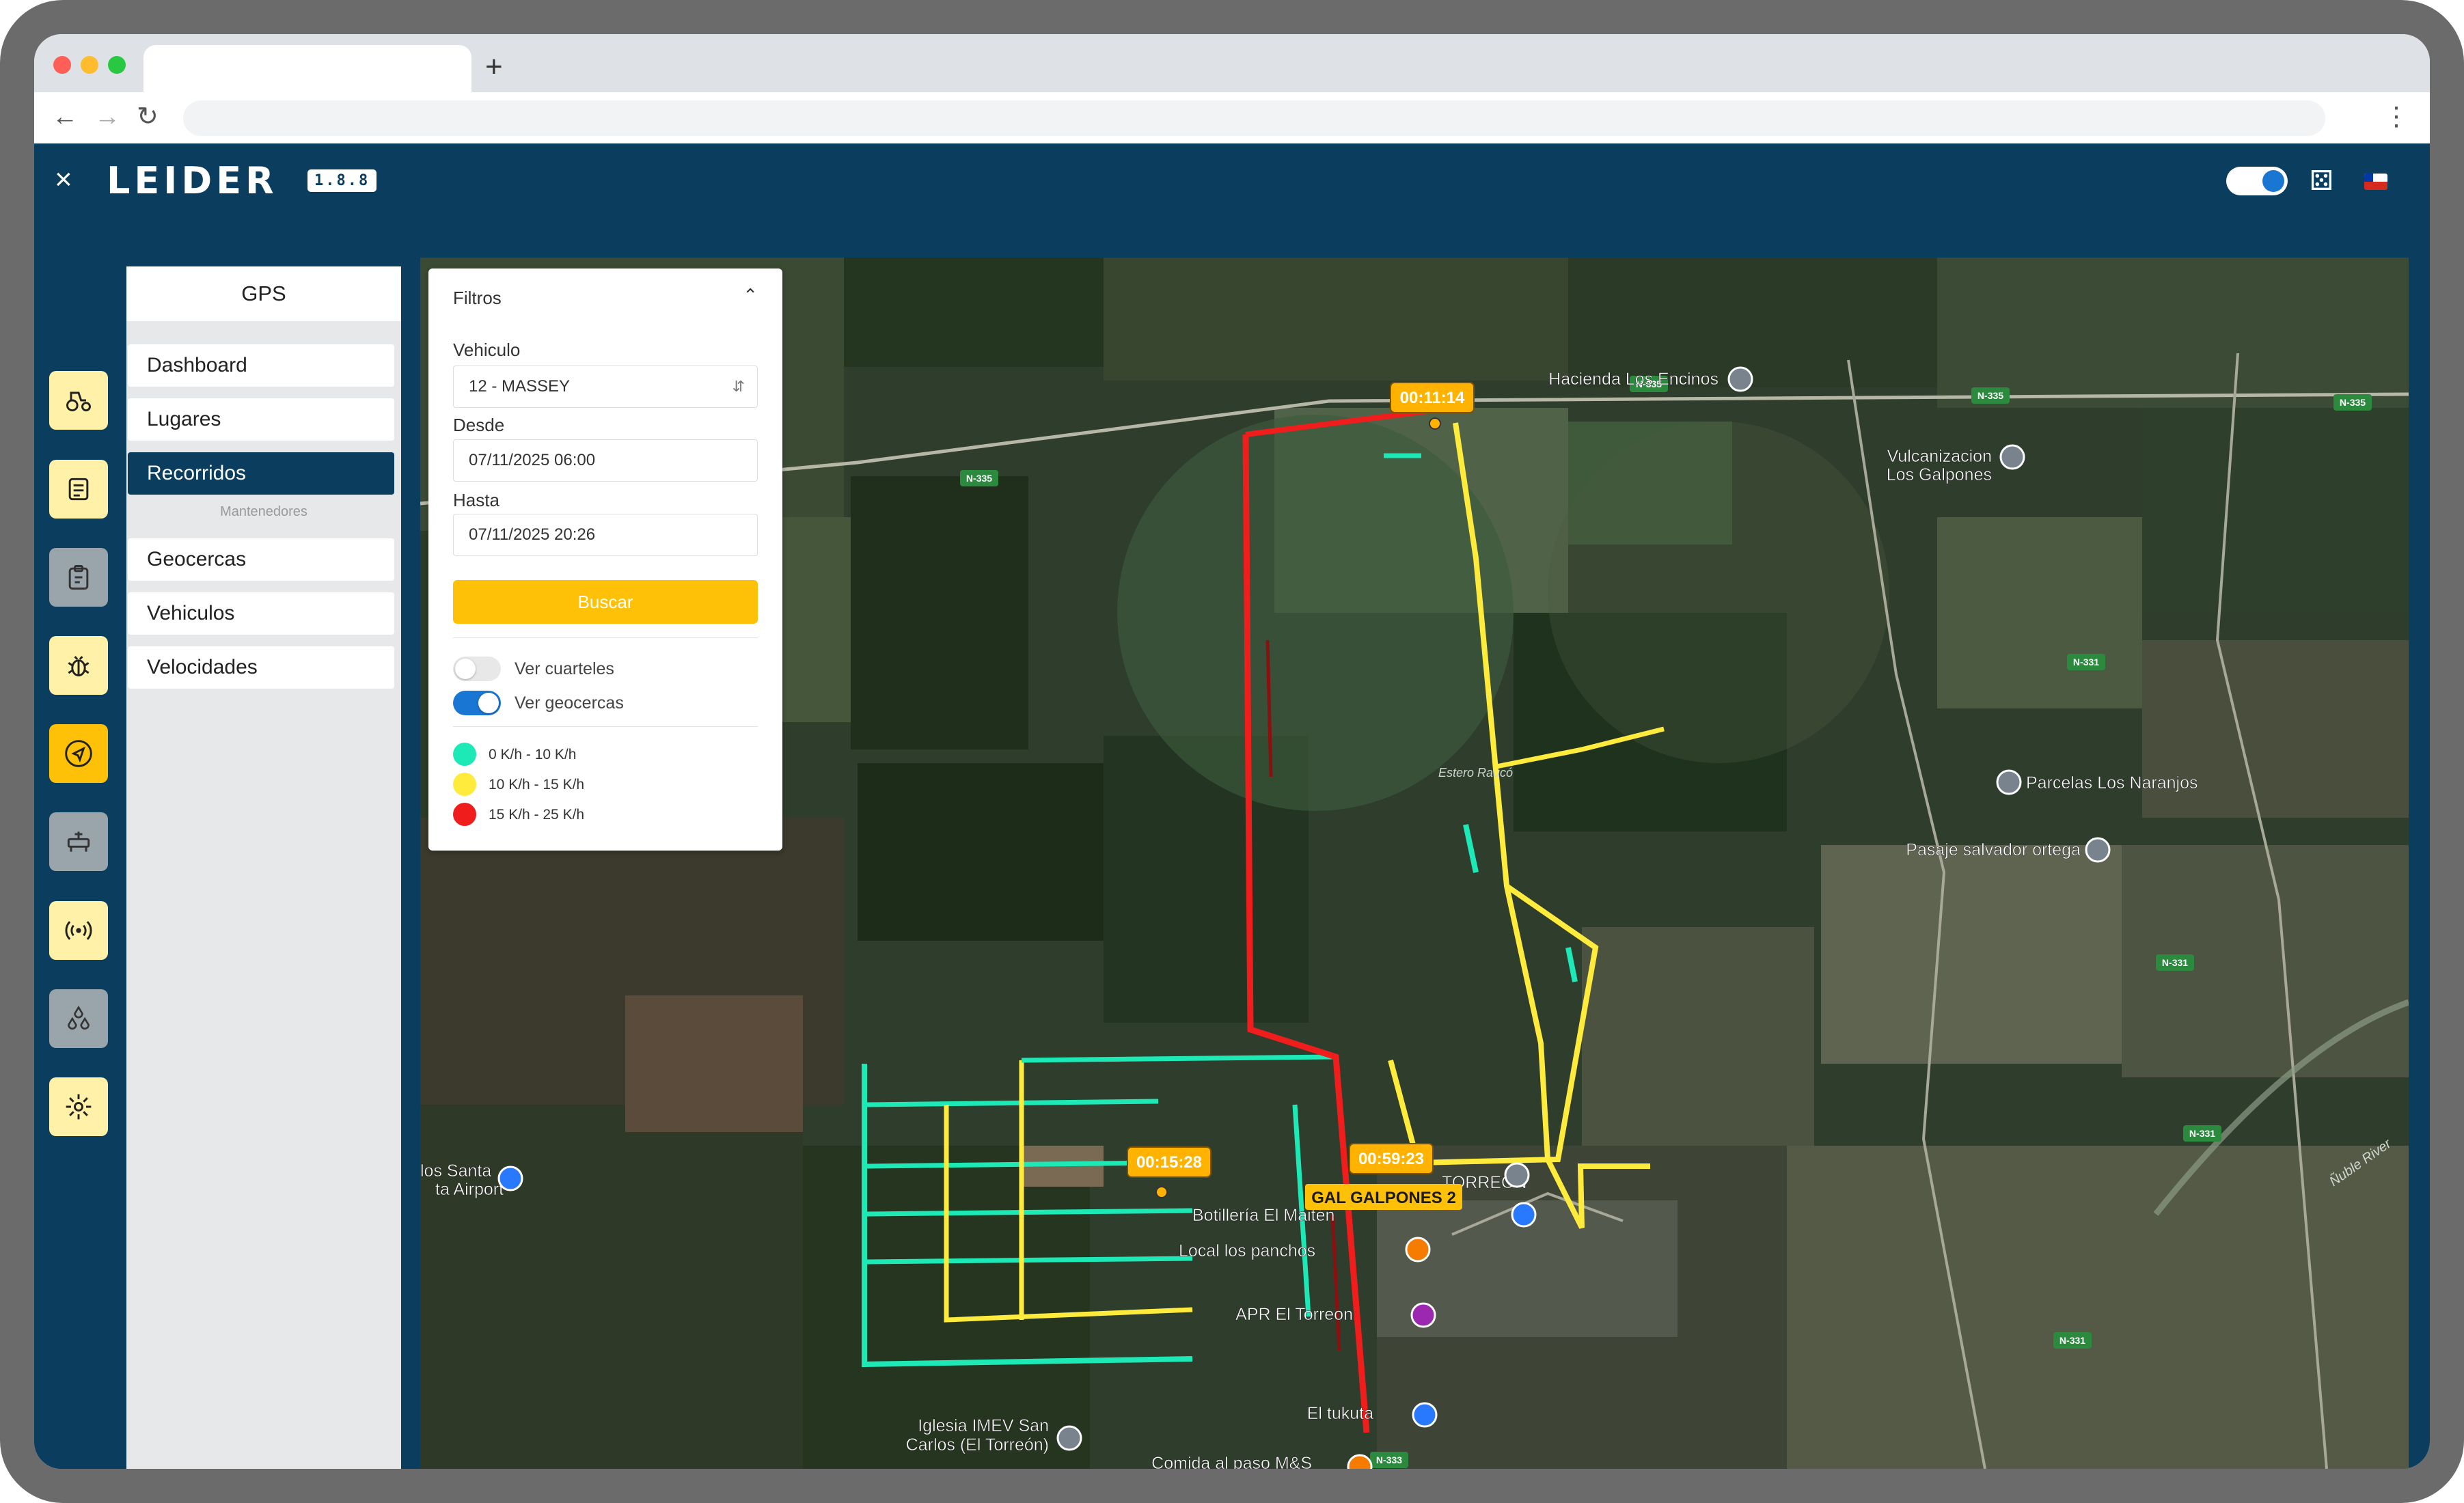  What do you see at coordinates (537, 815) in the screenshot?
I see `legend-label-fast: 15 K/h - 25 K/h` at bounding box center [537, 815].